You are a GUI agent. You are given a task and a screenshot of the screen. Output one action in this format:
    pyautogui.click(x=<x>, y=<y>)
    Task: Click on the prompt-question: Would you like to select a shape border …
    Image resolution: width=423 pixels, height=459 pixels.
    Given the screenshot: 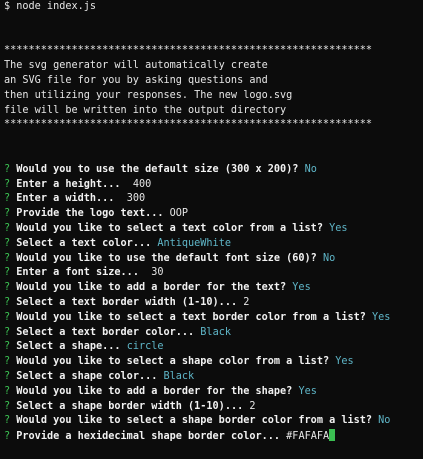 What is the action you would take?
    pyautogui.click(x=194, y=421)
    